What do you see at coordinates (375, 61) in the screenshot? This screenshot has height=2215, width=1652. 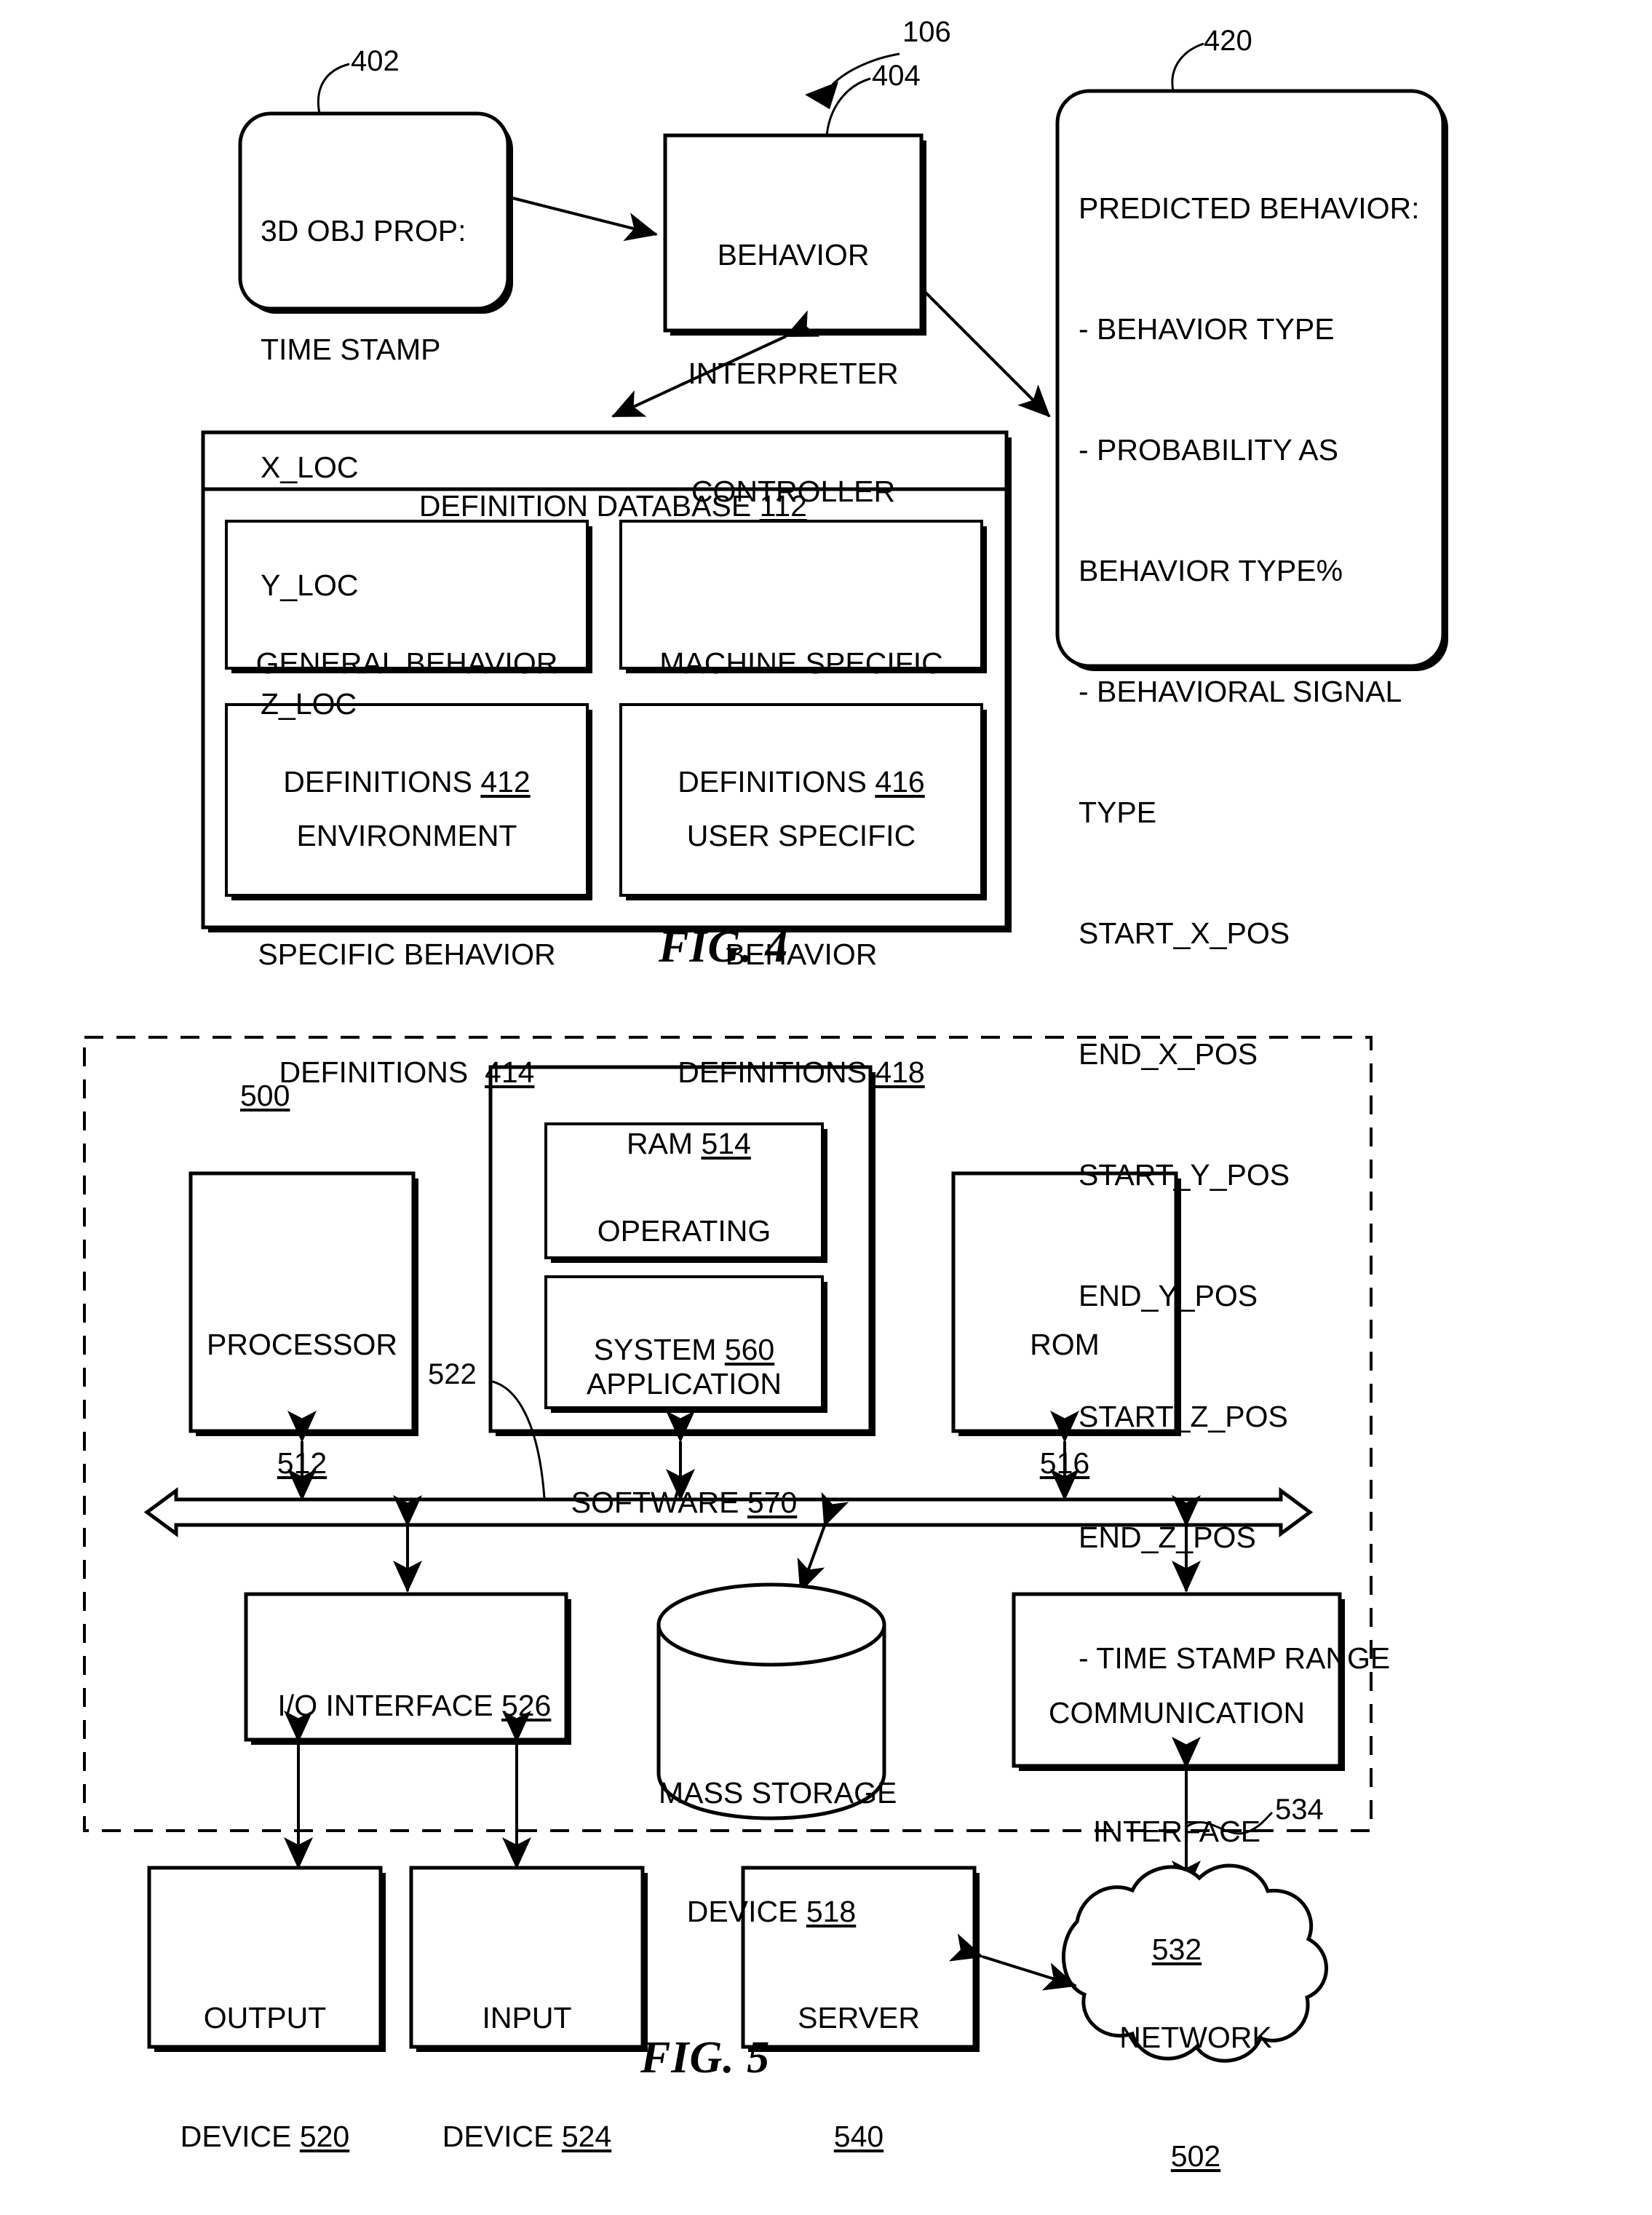 I see `leader-label-402: 402` at bounding box center [375, 61].